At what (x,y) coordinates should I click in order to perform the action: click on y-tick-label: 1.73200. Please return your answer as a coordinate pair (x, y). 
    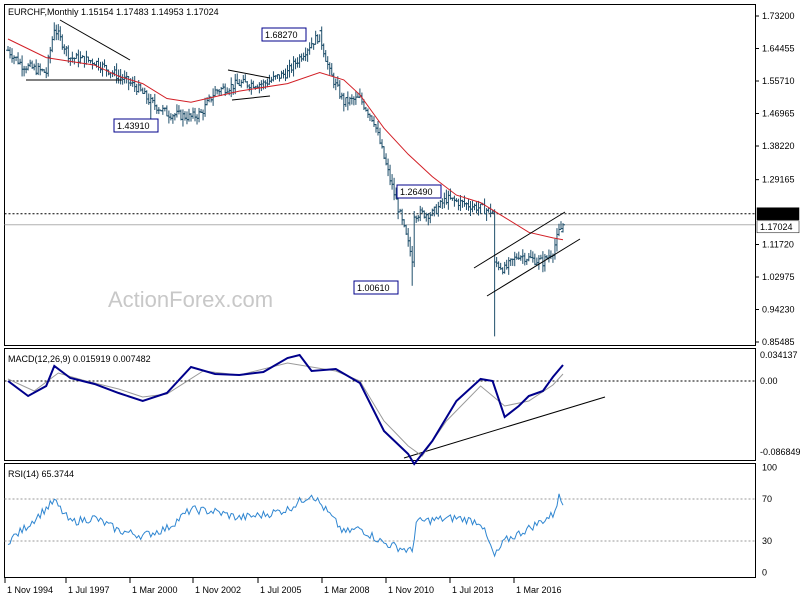
    Looking at the image, I should click on (778, 16).